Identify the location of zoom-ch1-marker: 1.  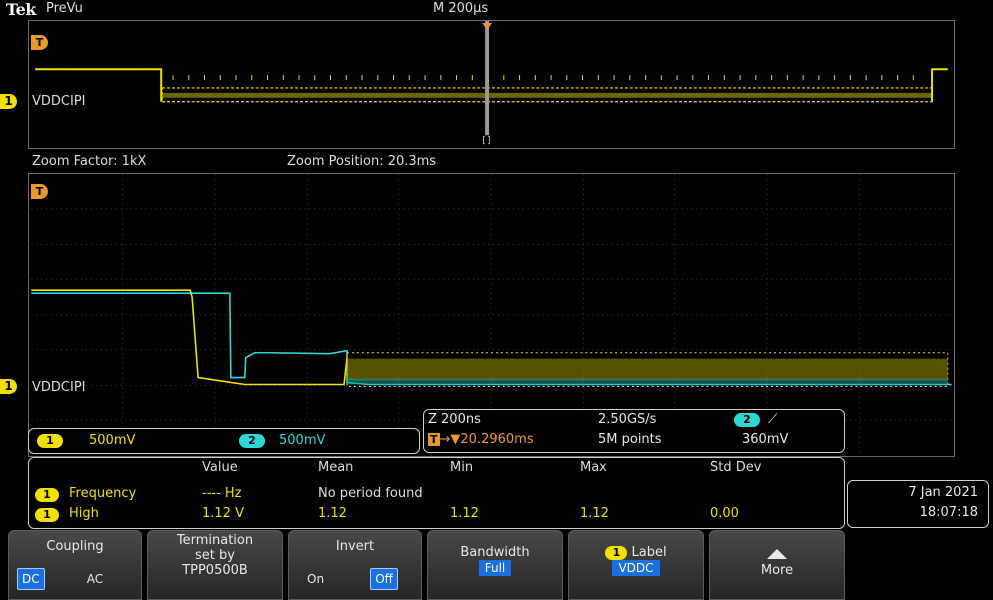
(8, 386).